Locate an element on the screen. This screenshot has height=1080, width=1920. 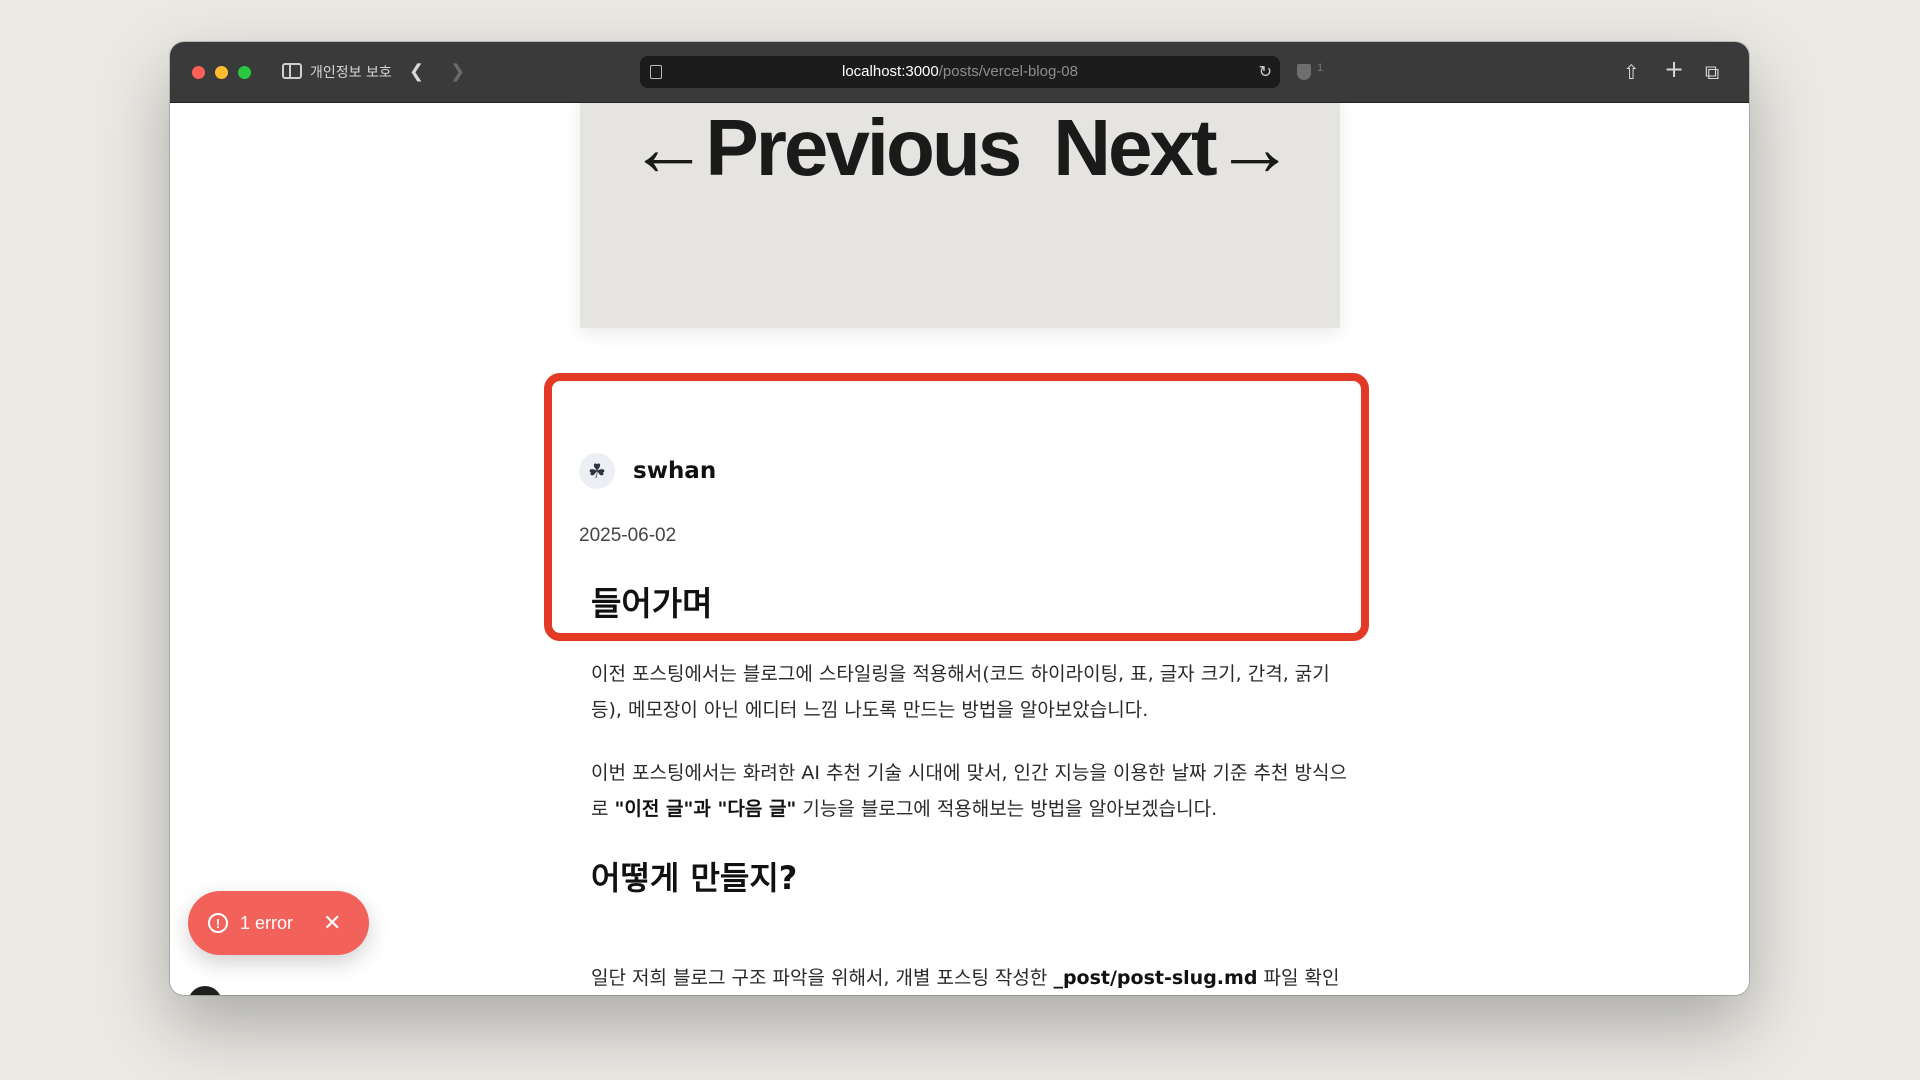
error-count-label: 1 error is located at coordinates (267, 922).